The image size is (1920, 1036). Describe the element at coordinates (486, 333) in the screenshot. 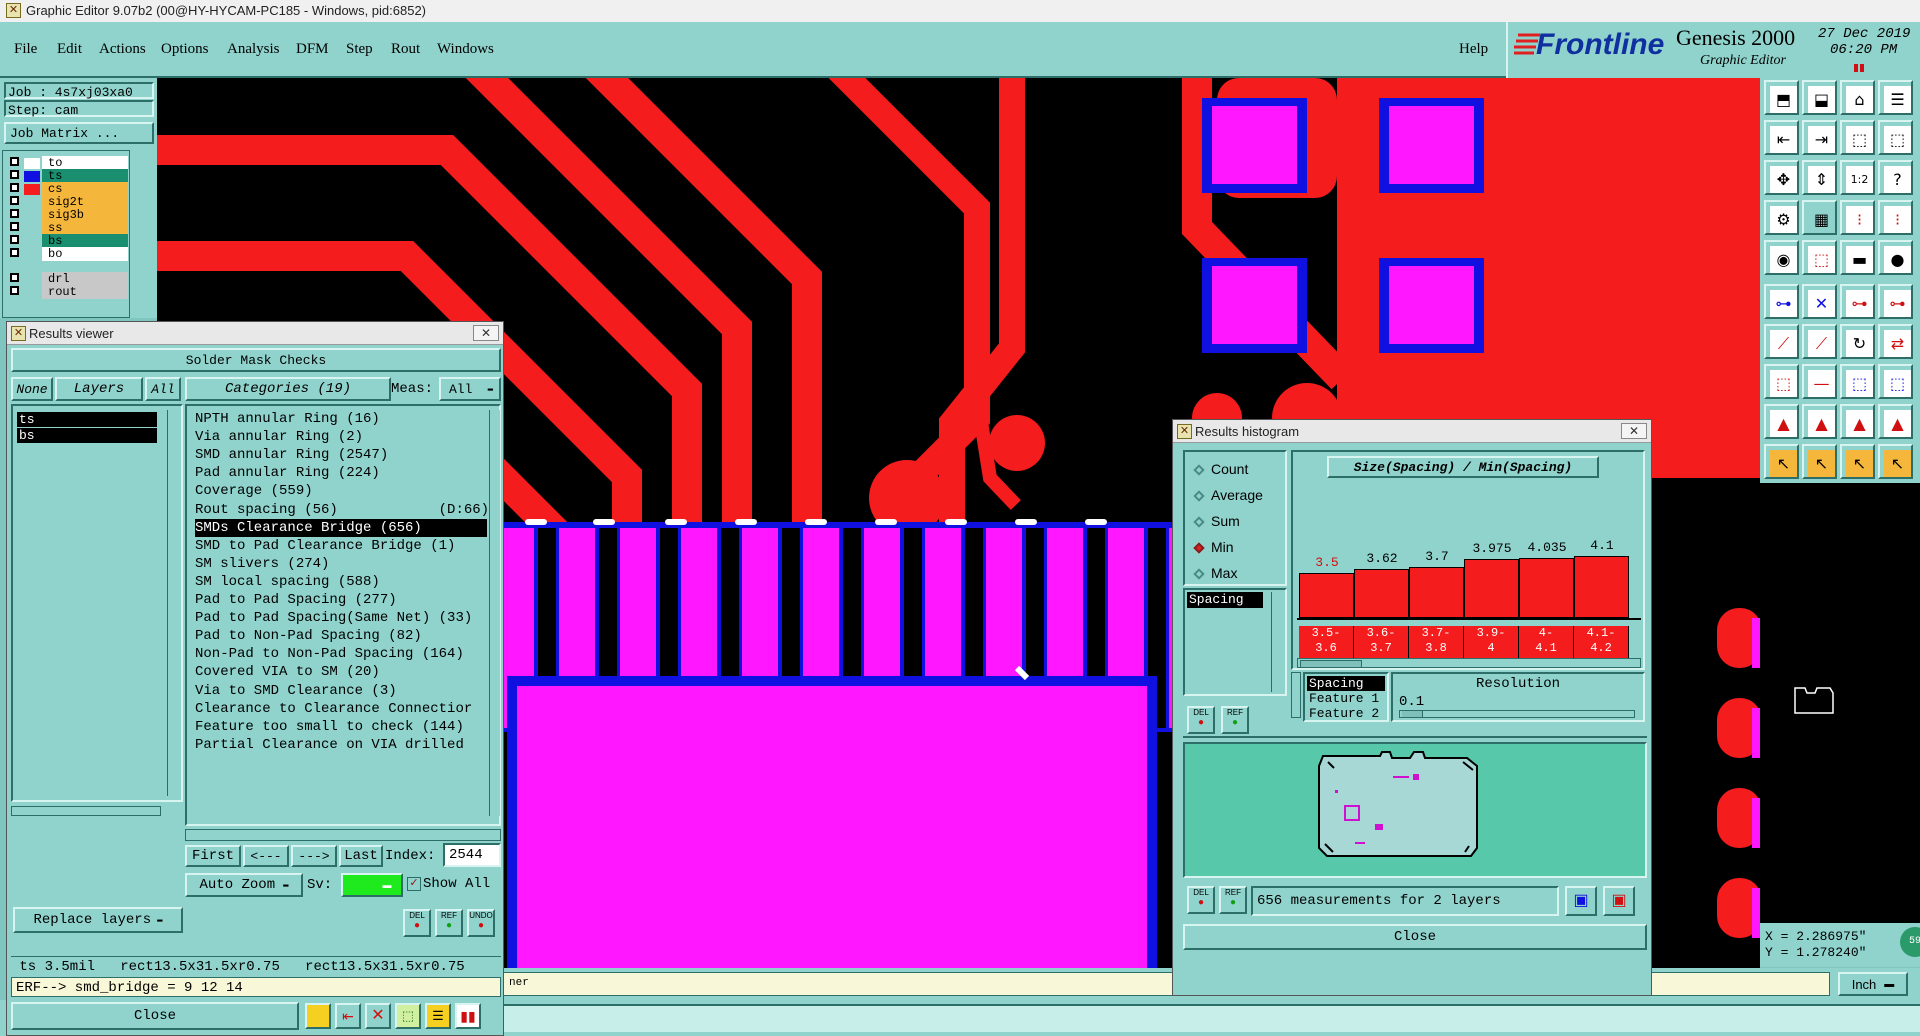

I see `close-icon: ✕` at that location.